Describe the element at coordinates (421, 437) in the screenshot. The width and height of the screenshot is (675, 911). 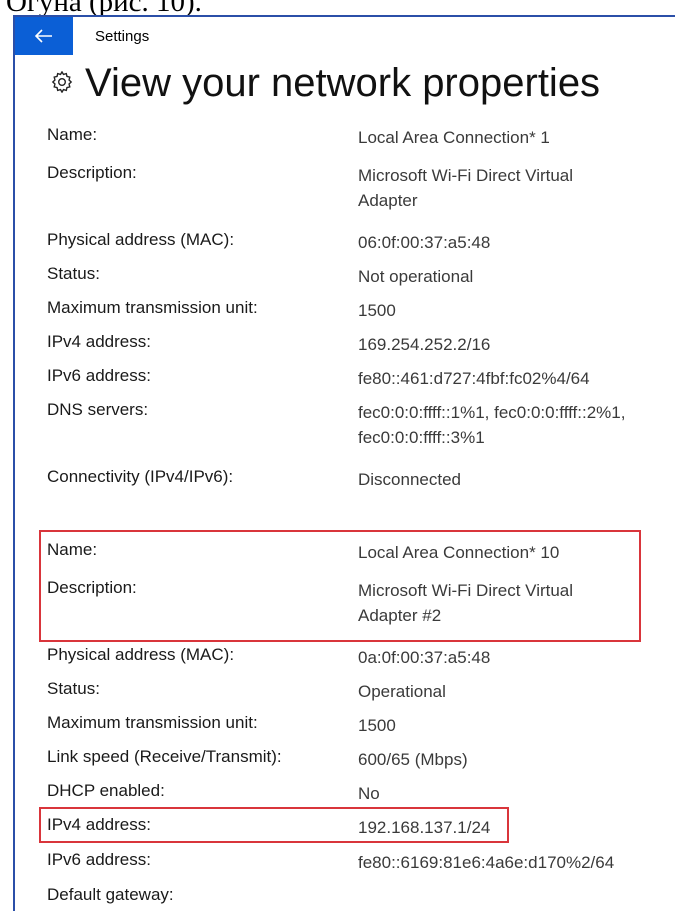
I see `property-value-line: fec0:0:0:ffff::3%1` at that location.